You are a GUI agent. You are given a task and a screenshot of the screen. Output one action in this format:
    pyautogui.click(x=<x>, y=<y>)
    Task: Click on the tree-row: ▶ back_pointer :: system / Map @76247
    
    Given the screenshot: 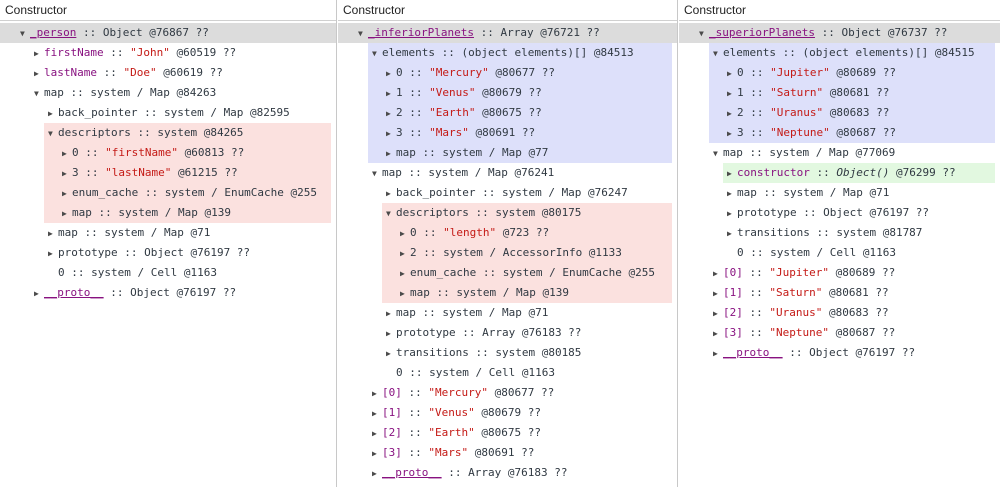 What is the action you would take?
    pyautogui.click(x=507, y=193)
    